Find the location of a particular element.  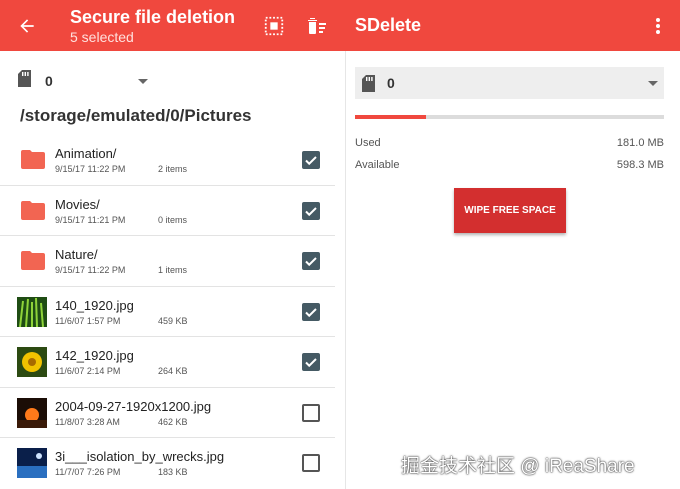

available-value: 598.3 MB is located at coordinates (640, 165).